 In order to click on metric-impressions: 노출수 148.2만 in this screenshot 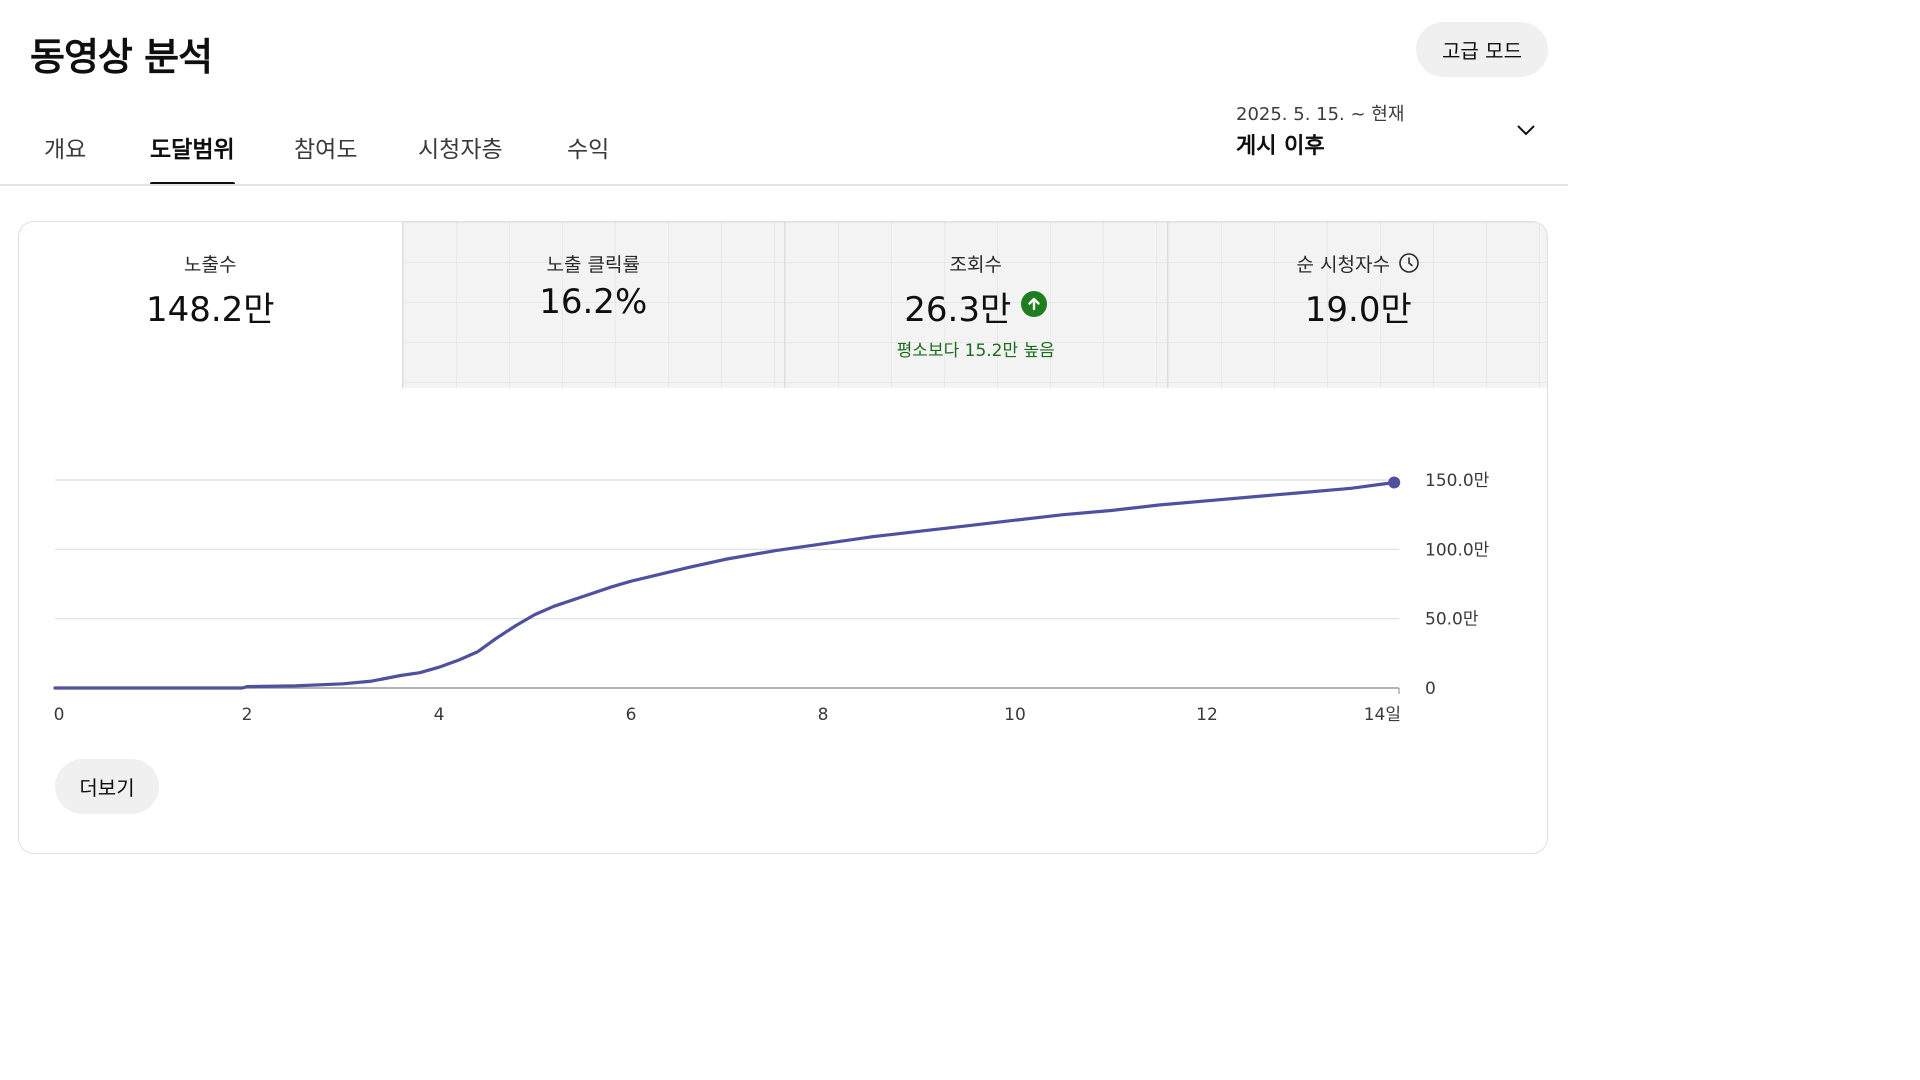, I will do `click(210, 305)`.